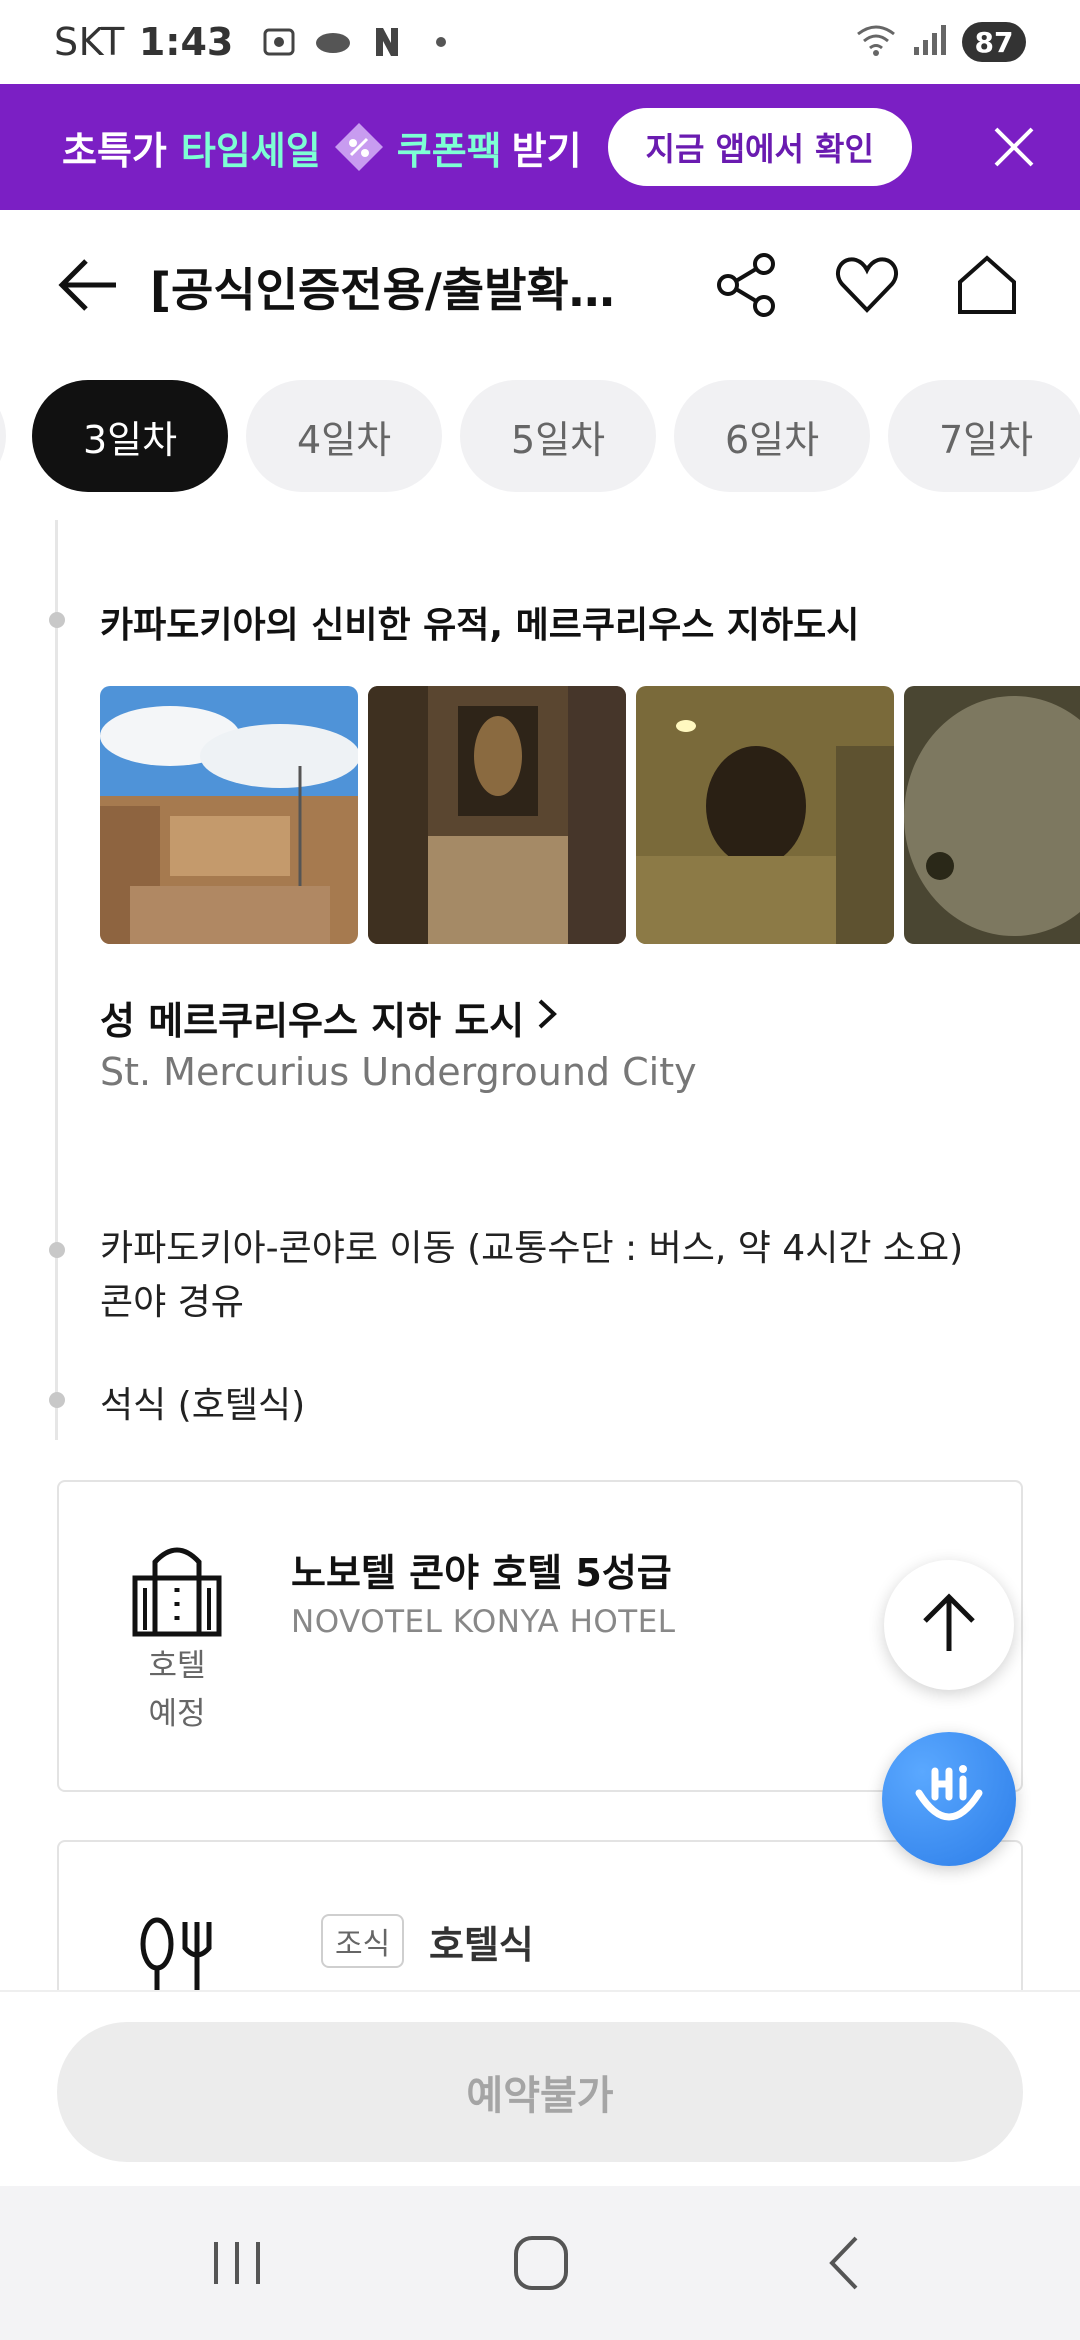  What do you see at coordinates (994, 42) in the screenshot?
I see `battery-indicator: 87` at bounding box center [994, 42].